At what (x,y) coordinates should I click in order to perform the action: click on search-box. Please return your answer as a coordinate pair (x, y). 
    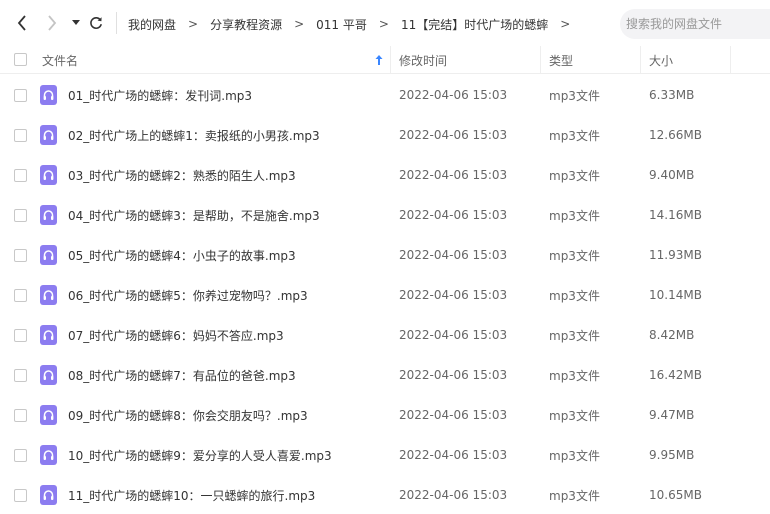
    Looking at the image, I should click on (695, 24).